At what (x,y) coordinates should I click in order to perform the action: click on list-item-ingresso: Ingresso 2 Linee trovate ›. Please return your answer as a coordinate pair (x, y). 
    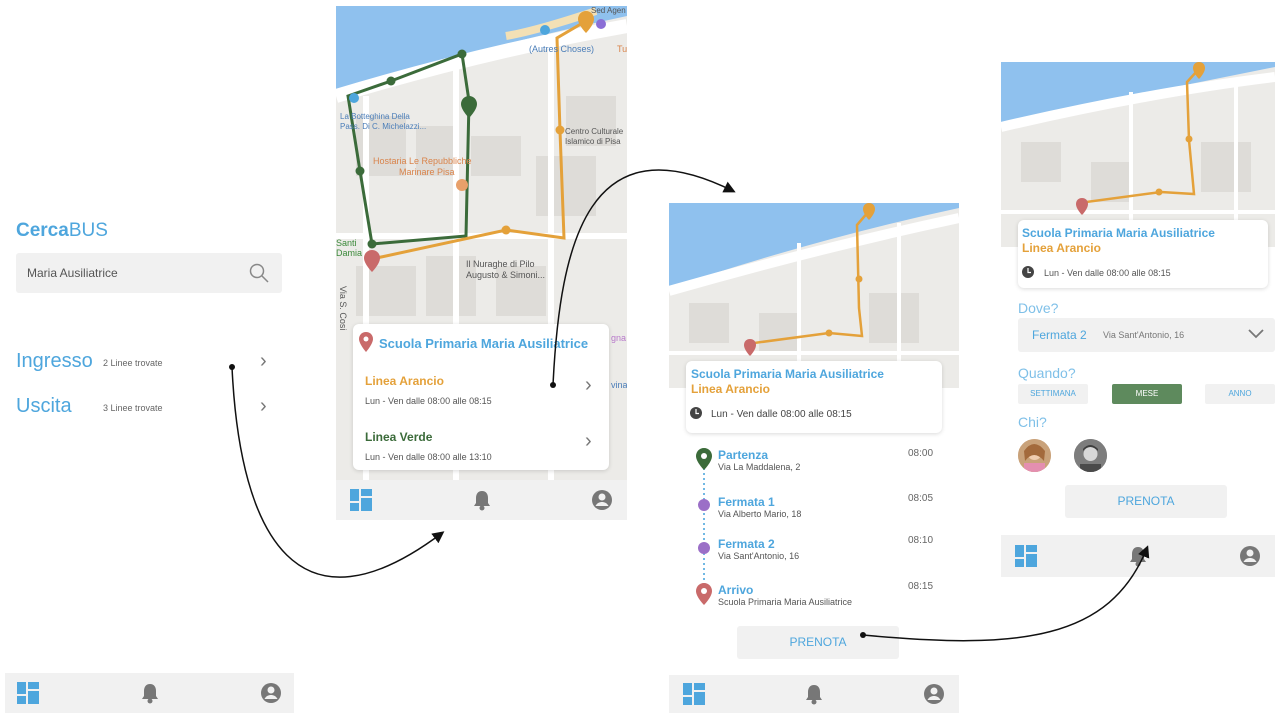
    Looking at the image, I should click on (149, 364).